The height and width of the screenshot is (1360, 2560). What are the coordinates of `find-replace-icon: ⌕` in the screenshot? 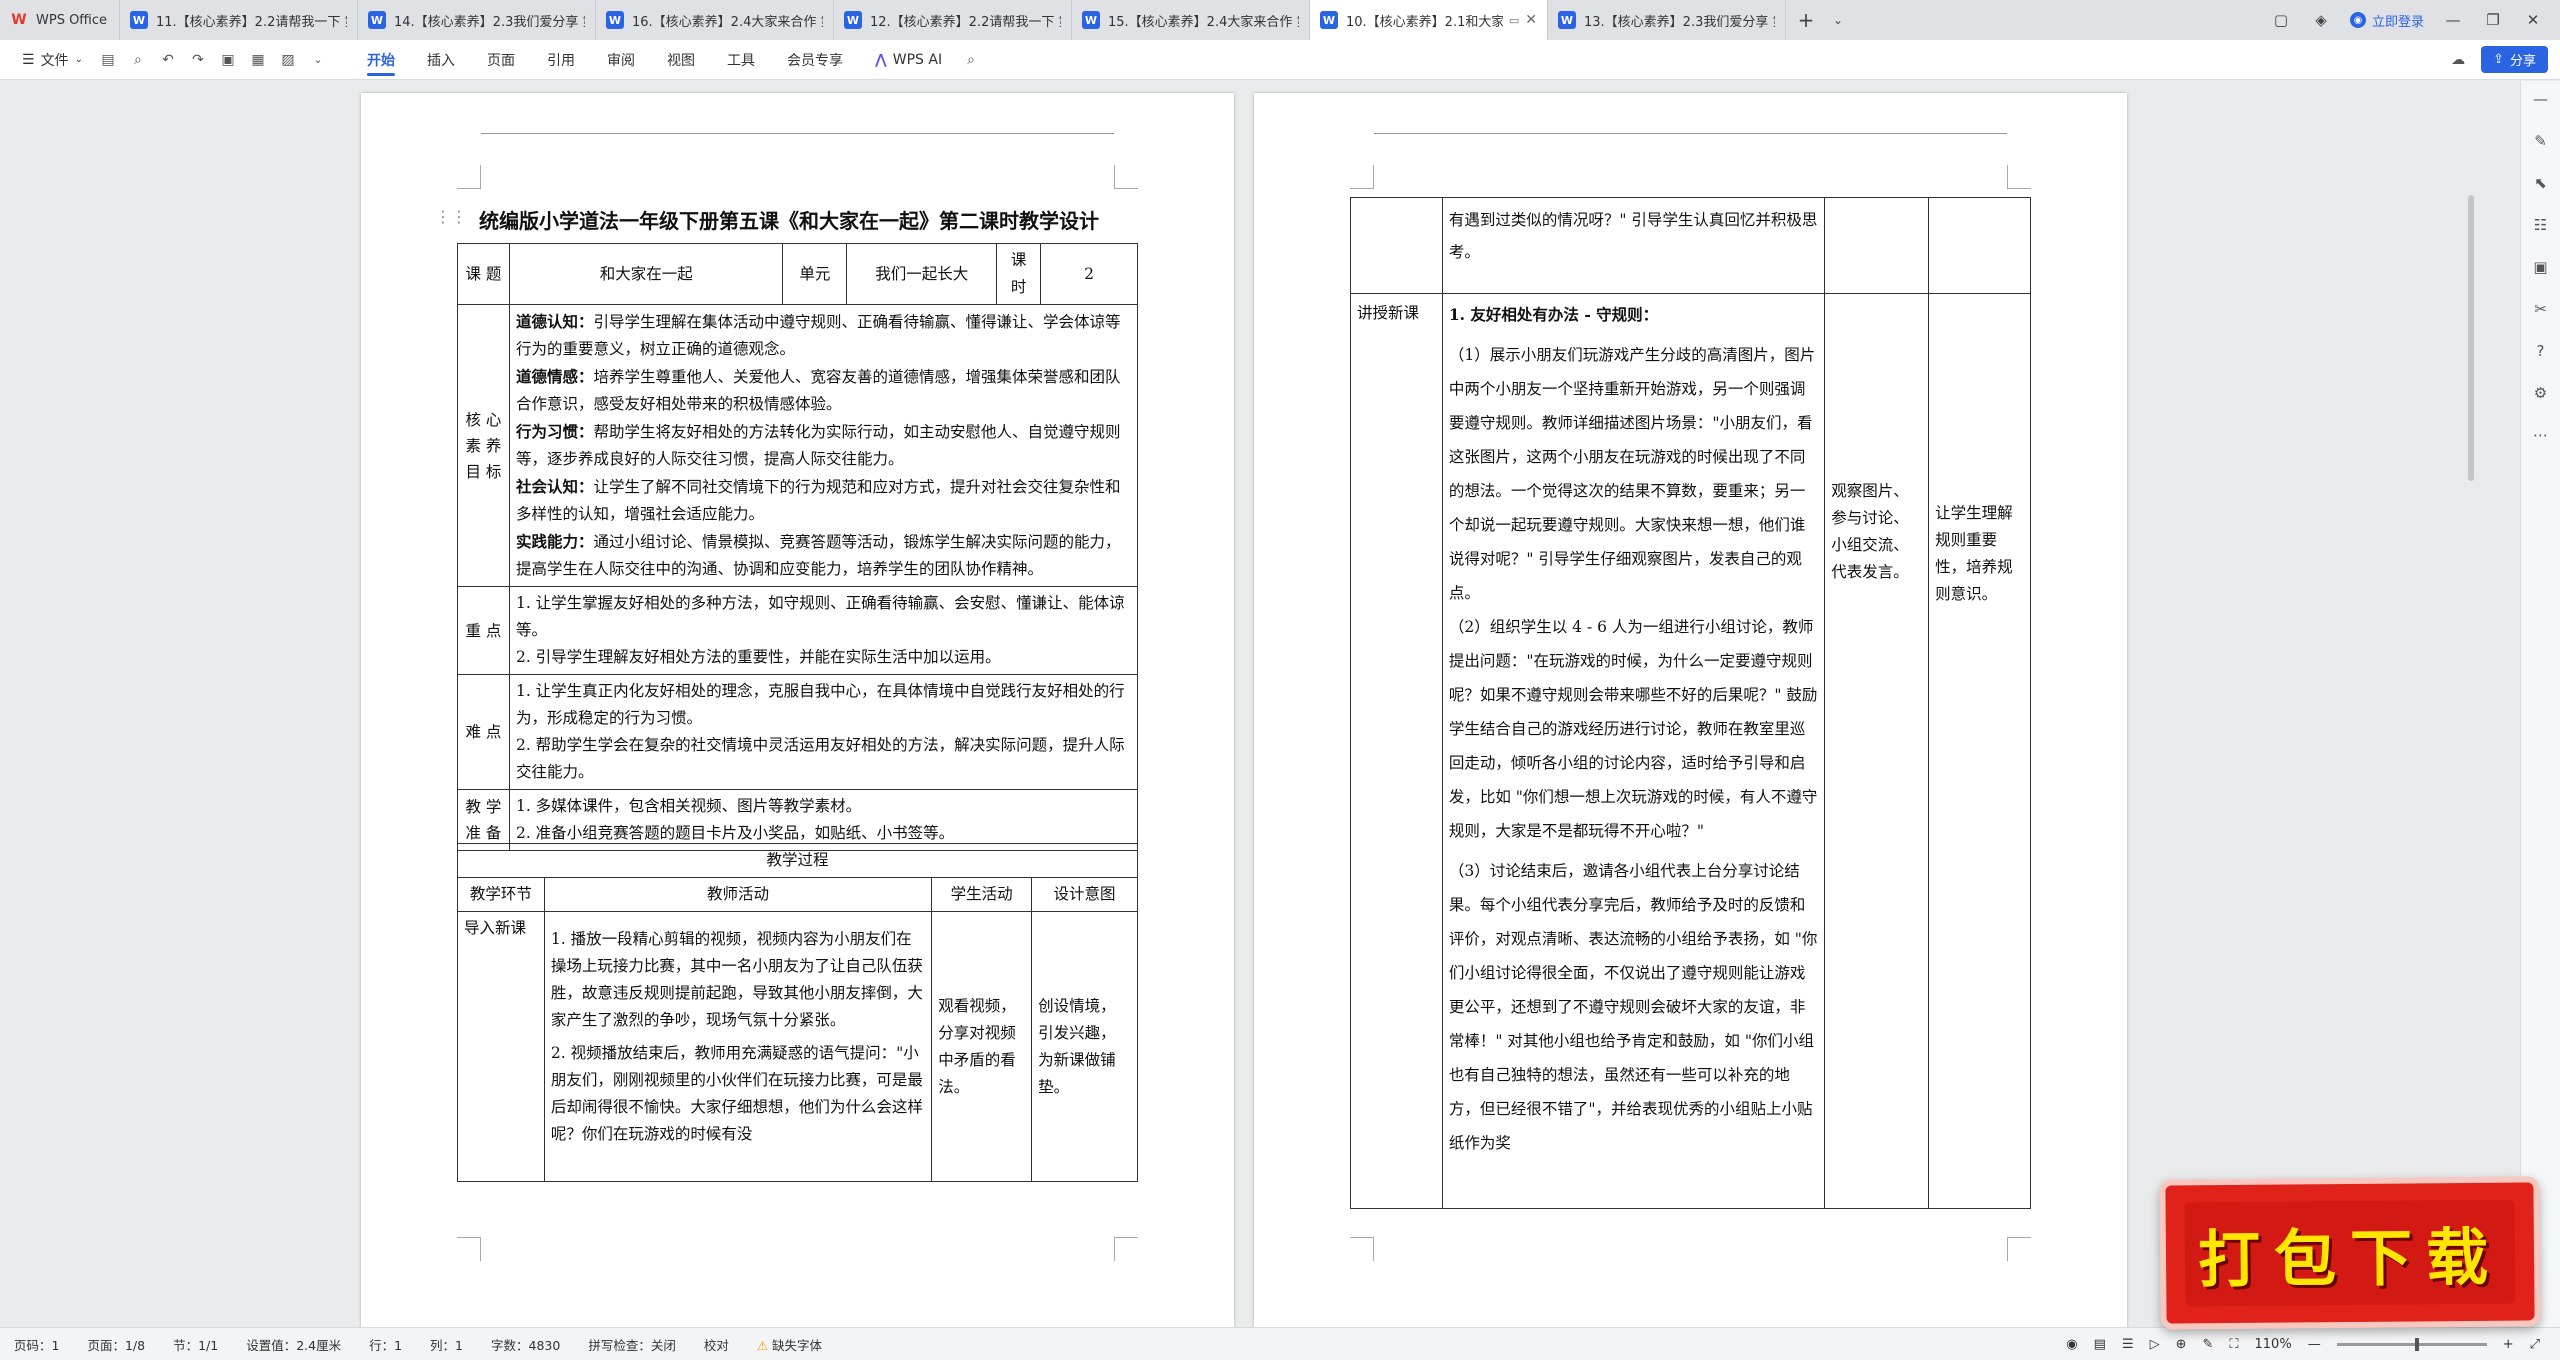 It's located at (138, 60).